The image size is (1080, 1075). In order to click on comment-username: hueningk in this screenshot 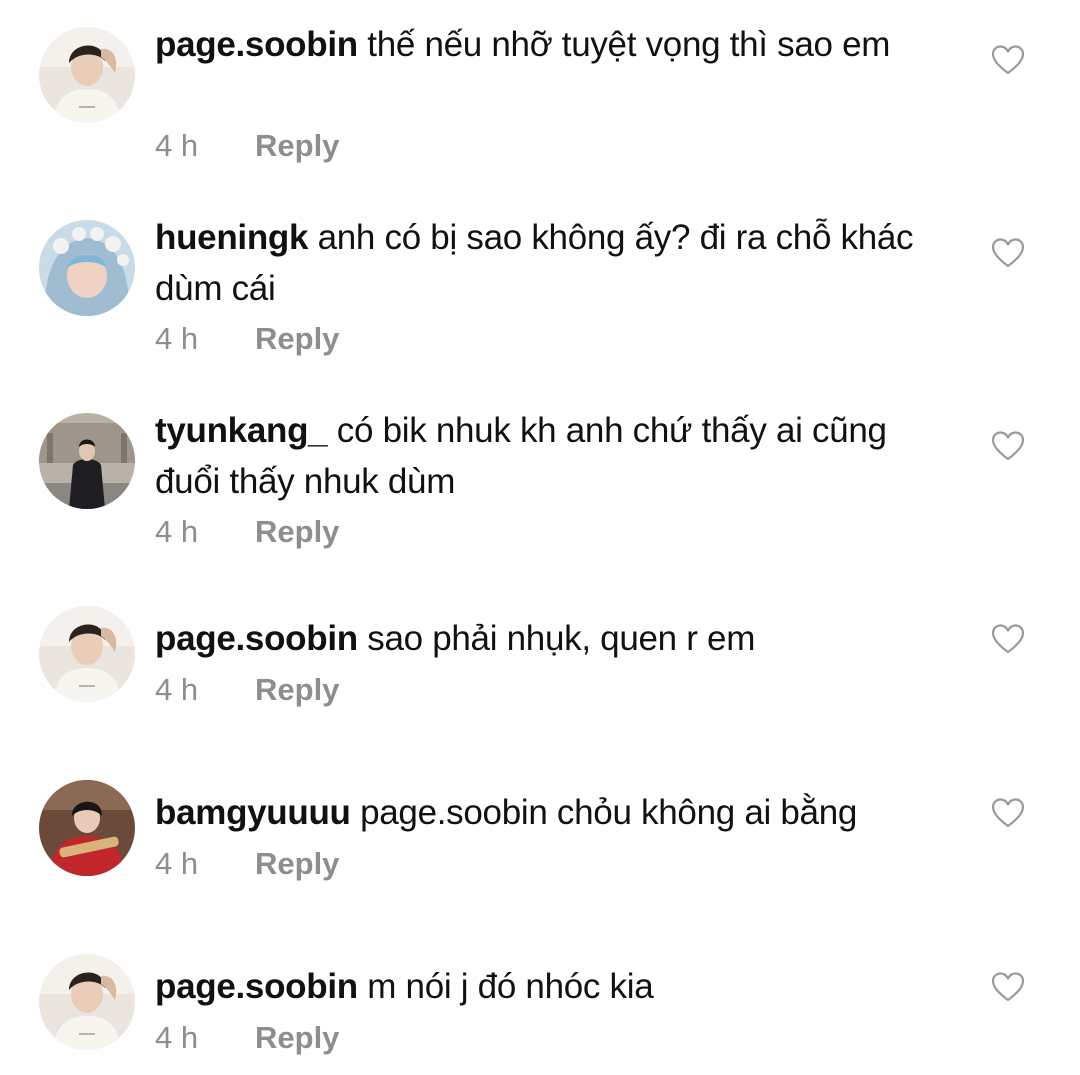, I will do `click(231, 237)`.